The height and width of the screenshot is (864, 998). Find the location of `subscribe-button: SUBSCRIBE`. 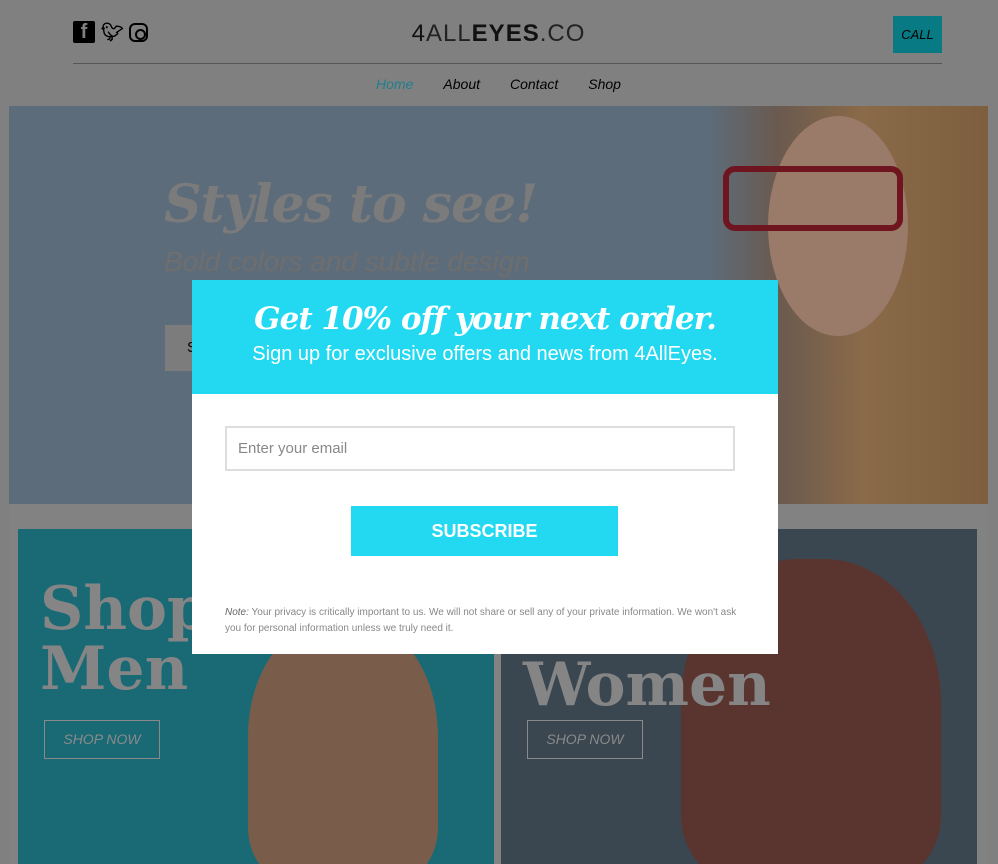

subscribe-button: SUBSCRIBE is located at coordinates (484, 531).